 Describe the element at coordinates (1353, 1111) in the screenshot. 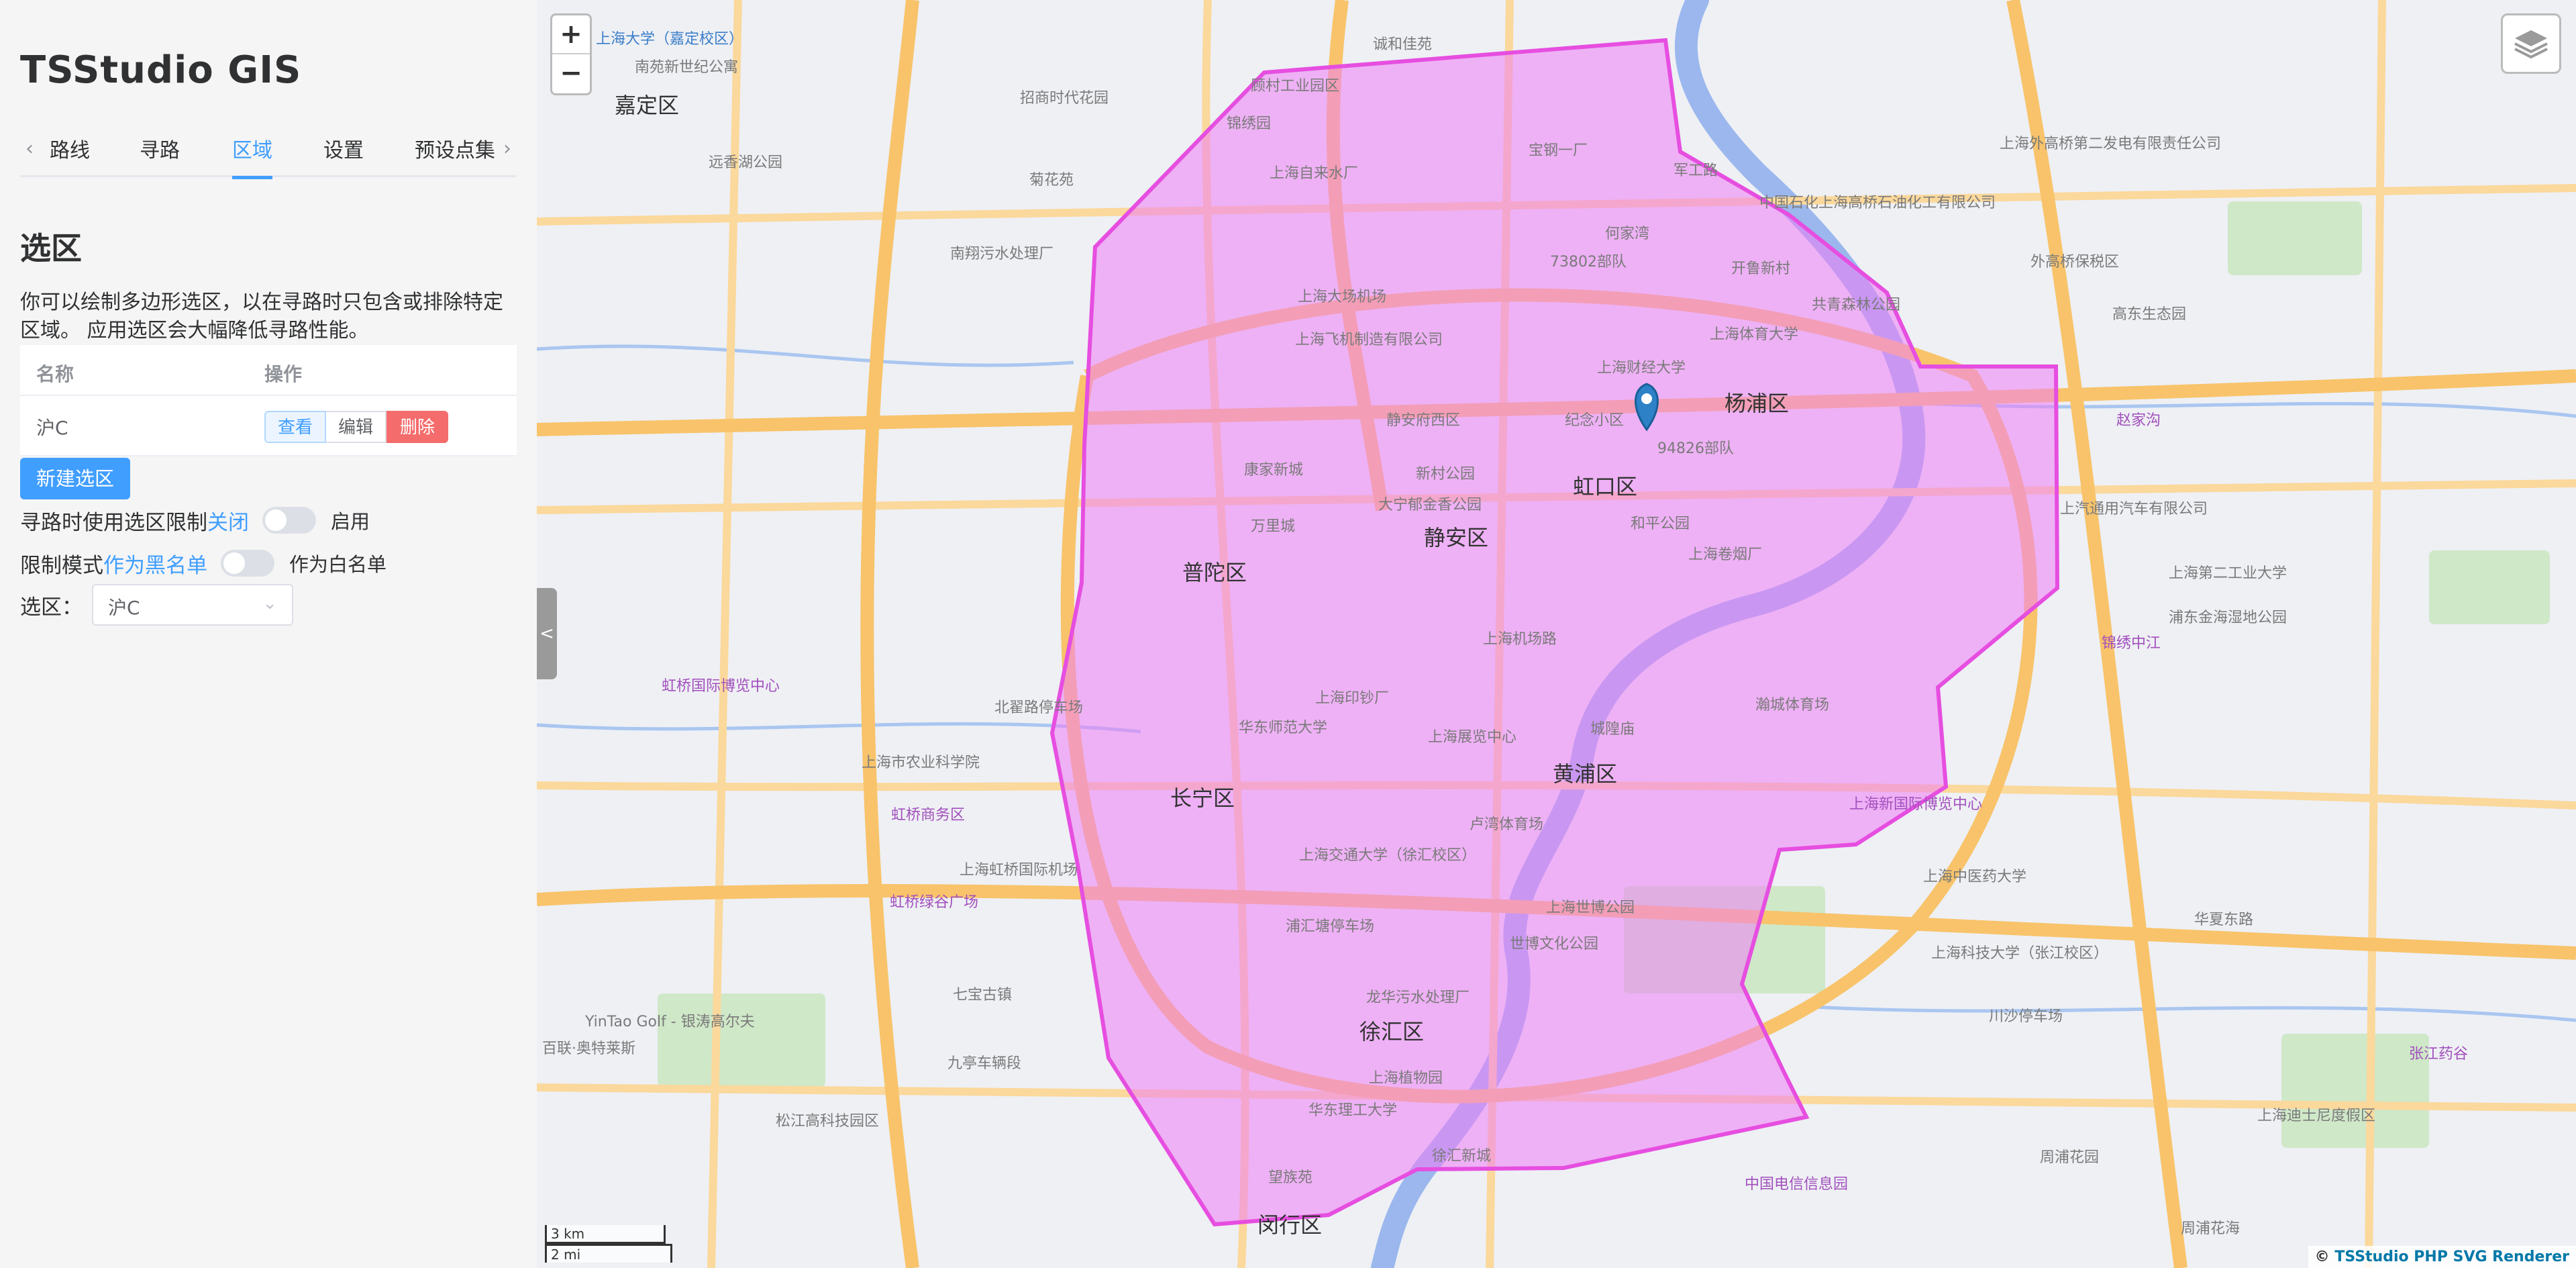

I see `place-label: 华东理工大学` at that location.